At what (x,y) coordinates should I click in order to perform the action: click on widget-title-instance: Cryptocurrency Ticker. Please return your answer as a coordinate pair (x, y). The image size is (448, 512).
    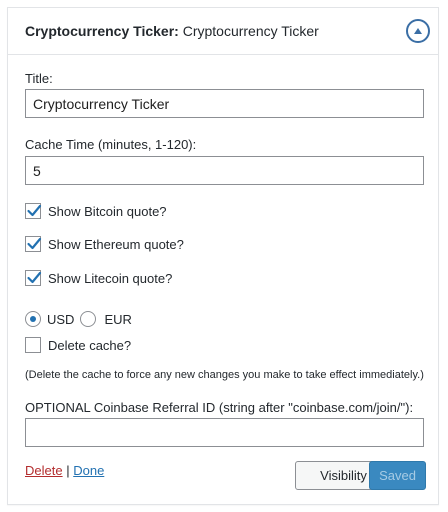
    Looking at the image, I should click on (250, 31).